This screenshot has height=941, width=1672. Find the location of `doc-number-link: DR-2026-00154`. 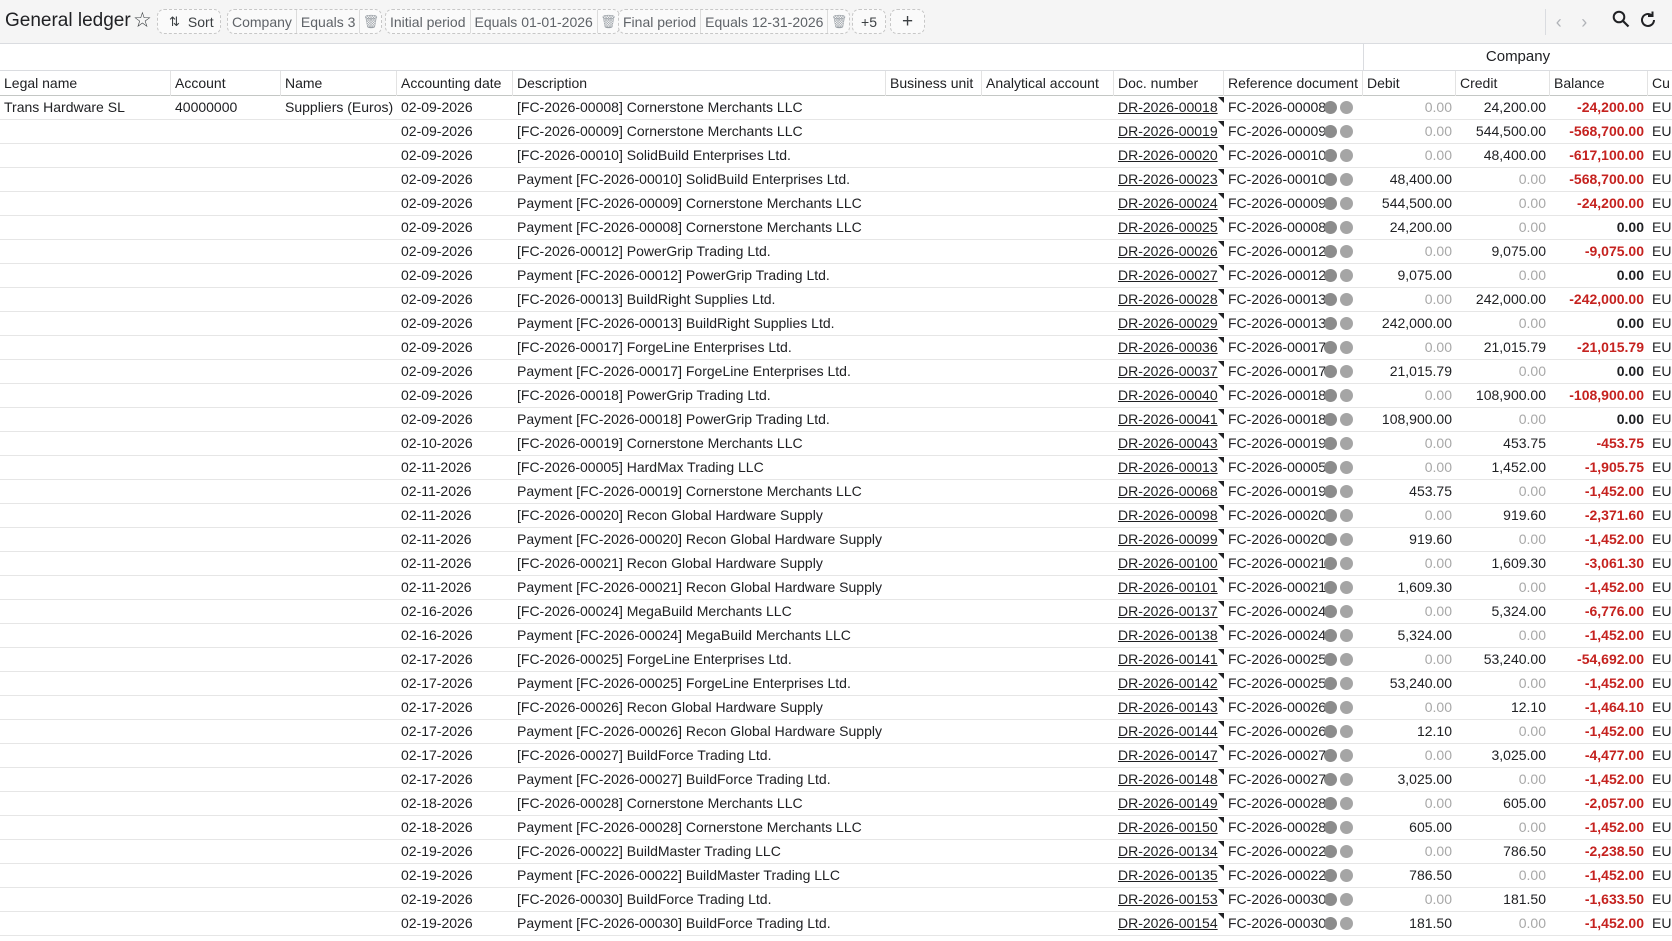

doc-number-link: DR-2026-00154 is located at coordinates (1168, 923).